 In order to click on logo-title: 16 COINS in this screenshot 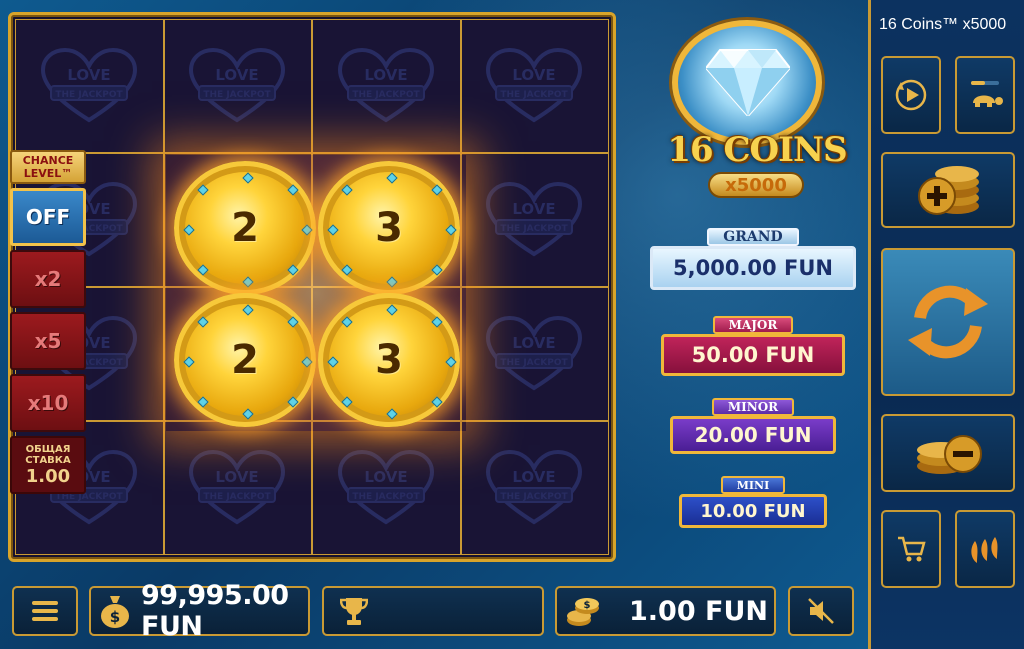, I will do `click(757, 150)`.